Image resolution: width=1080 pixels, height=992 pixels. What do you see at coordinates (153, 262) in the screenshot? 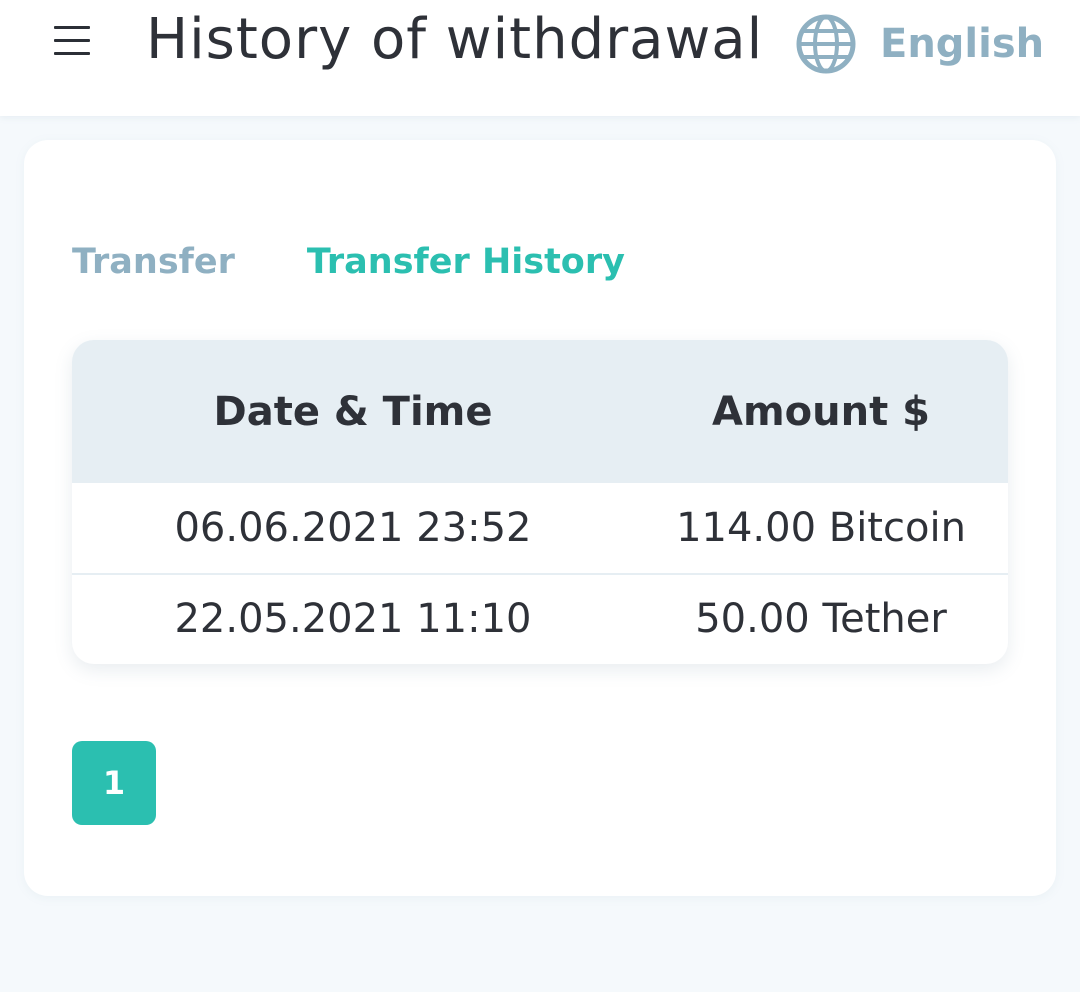
I see `tab-transfer: Transfer` at bounding box center [153, 262].